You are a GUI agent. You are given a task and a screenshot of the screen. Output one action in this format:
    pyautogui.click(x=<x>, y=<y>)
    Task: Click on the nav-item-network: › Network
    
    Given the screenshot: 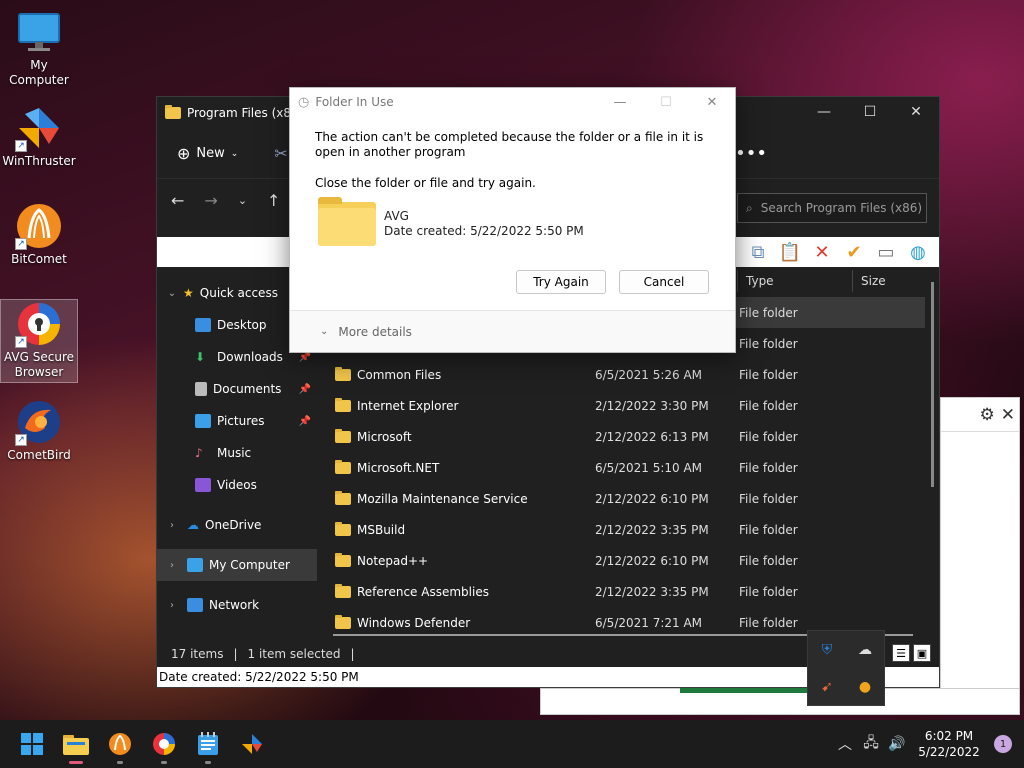 What is the action you would take?
    pyautogui.click(x=237, y=605)
    